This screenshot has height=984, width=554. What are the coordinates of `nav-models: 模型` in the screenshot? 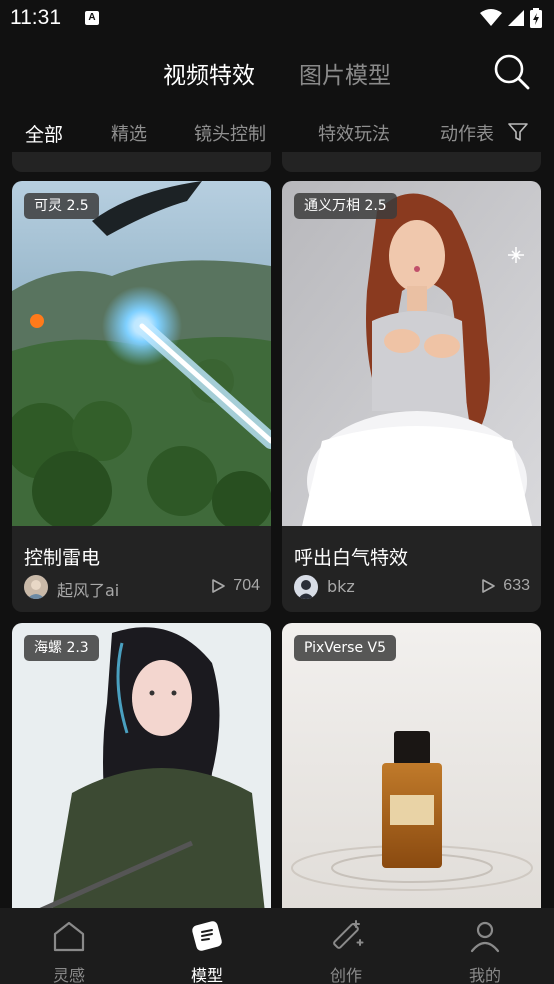 It's located at (207, 946).